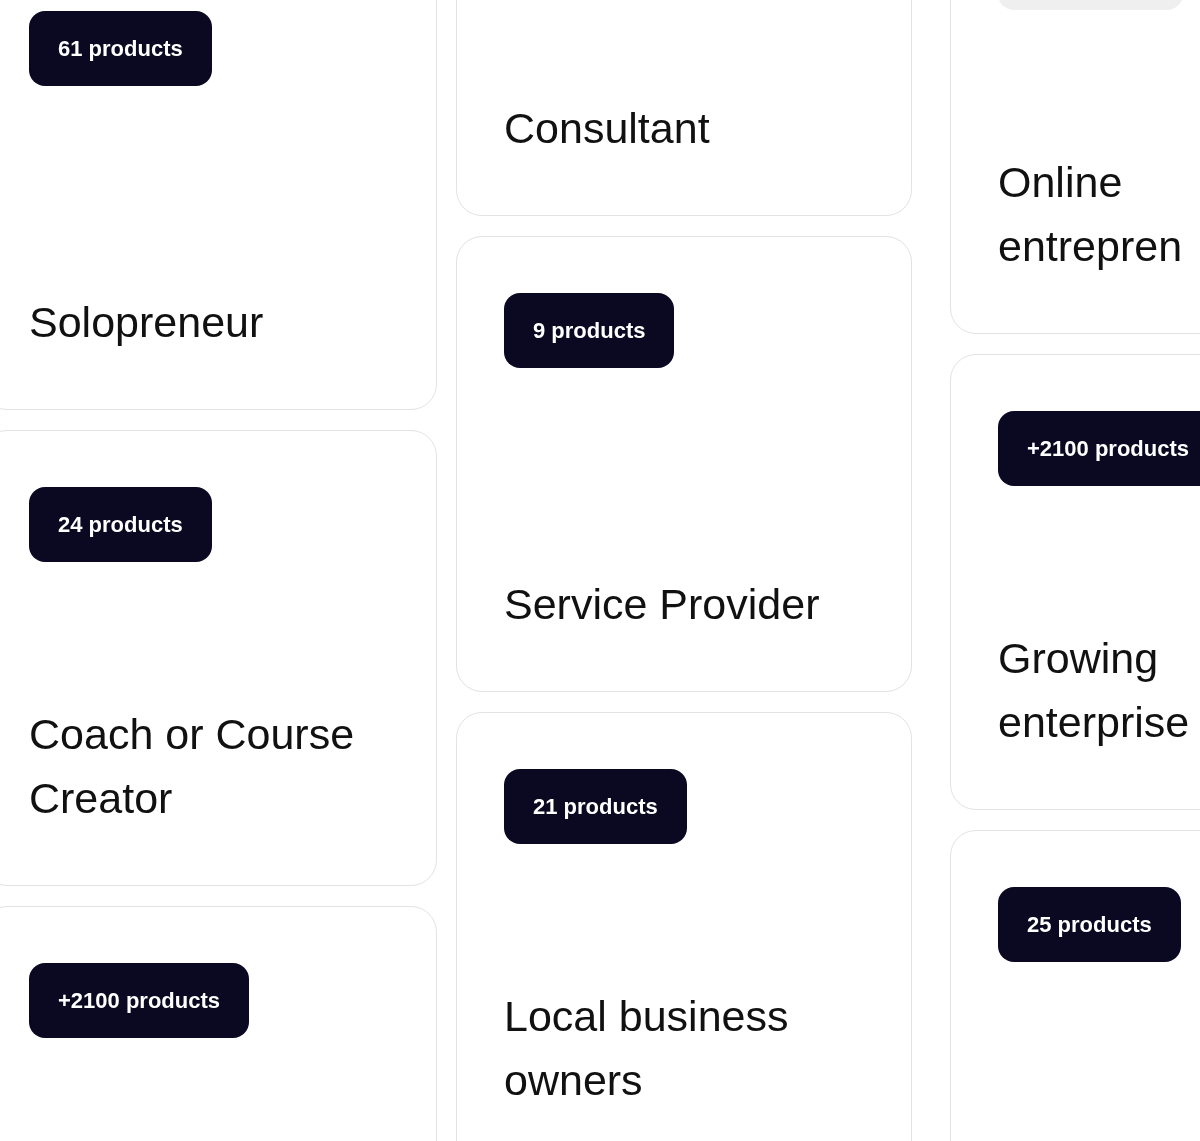 The height and width of the screenshot is (1141, 1200). What do you see at coordinates (120, 48) in the screenshot?
I see `product-count-badge: 61 products` at bounding box center [120, 48].